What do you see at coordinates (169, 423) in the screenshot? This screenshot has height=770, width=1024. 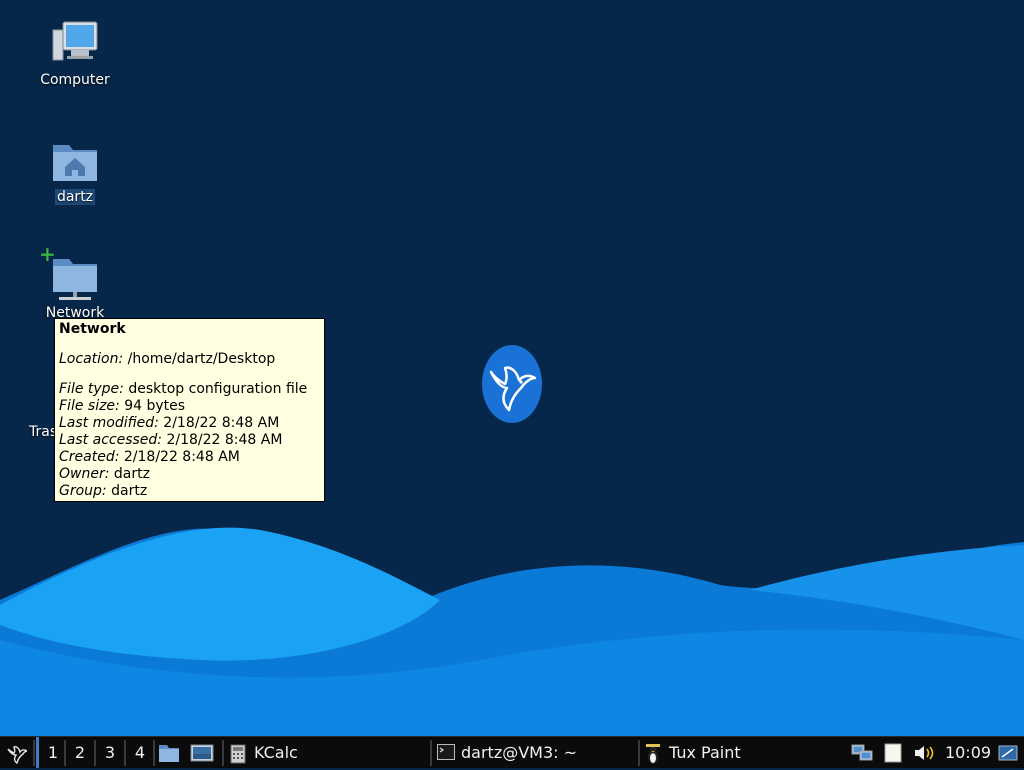 I see `tooltip-last-modified: Last modified: 2/18/22 8:48 AM` at bounding box center [169, 423].